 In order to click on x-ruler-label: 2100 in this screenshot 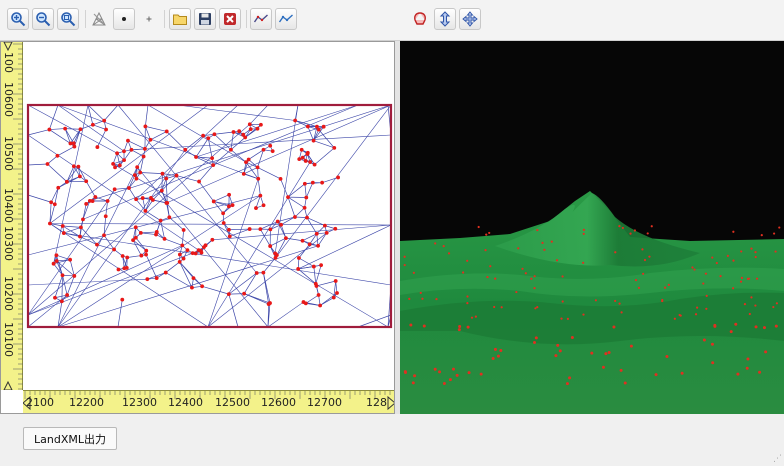, I will do `click(40, 402)`.